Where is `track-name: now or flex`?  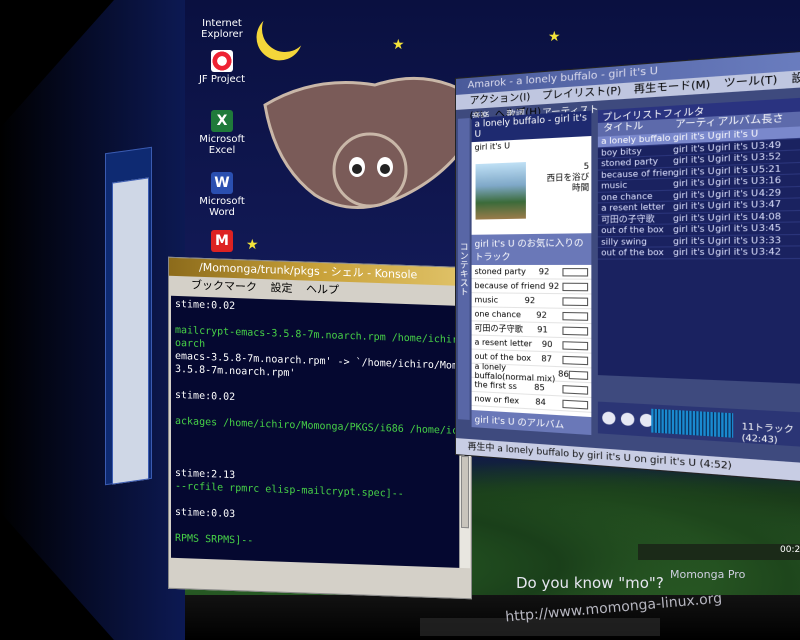 track-name: now or flex is located at coordinates (497, 400).